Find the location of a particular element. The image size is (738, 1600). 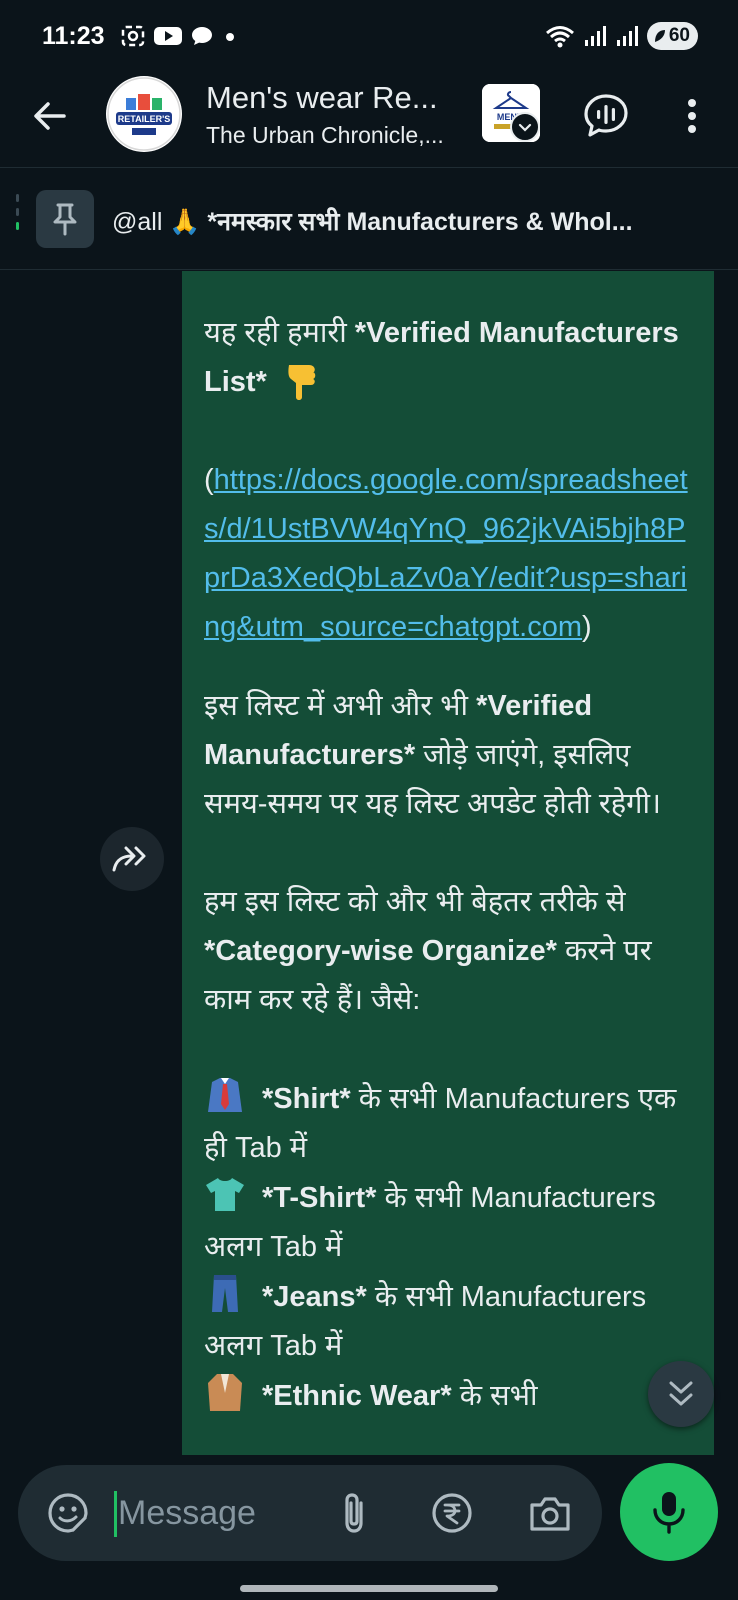

item-text: के सभी is located at coordinates (494, 1396).